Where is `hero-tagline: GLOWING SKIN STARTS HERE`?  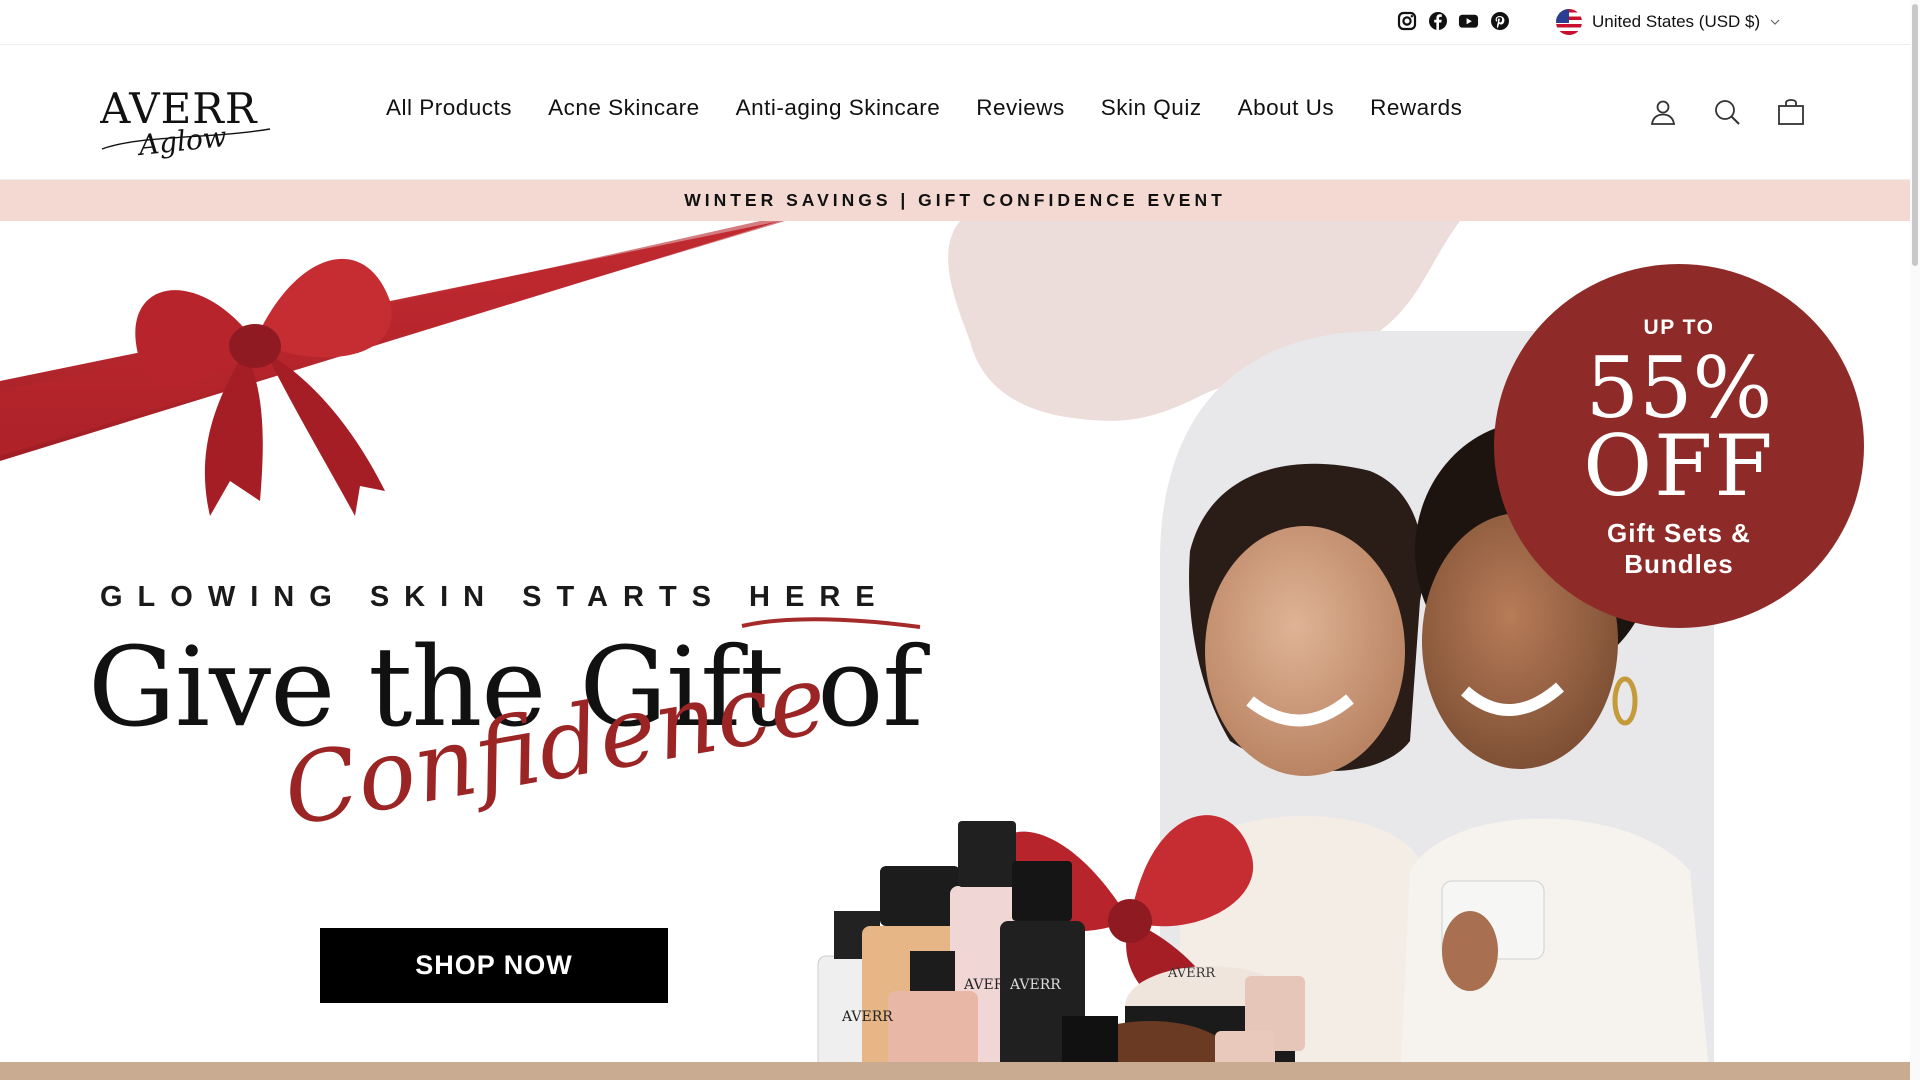
hero-tagline: GLOWING SKIN STARTS HERE is located at coordinates (495, 597).